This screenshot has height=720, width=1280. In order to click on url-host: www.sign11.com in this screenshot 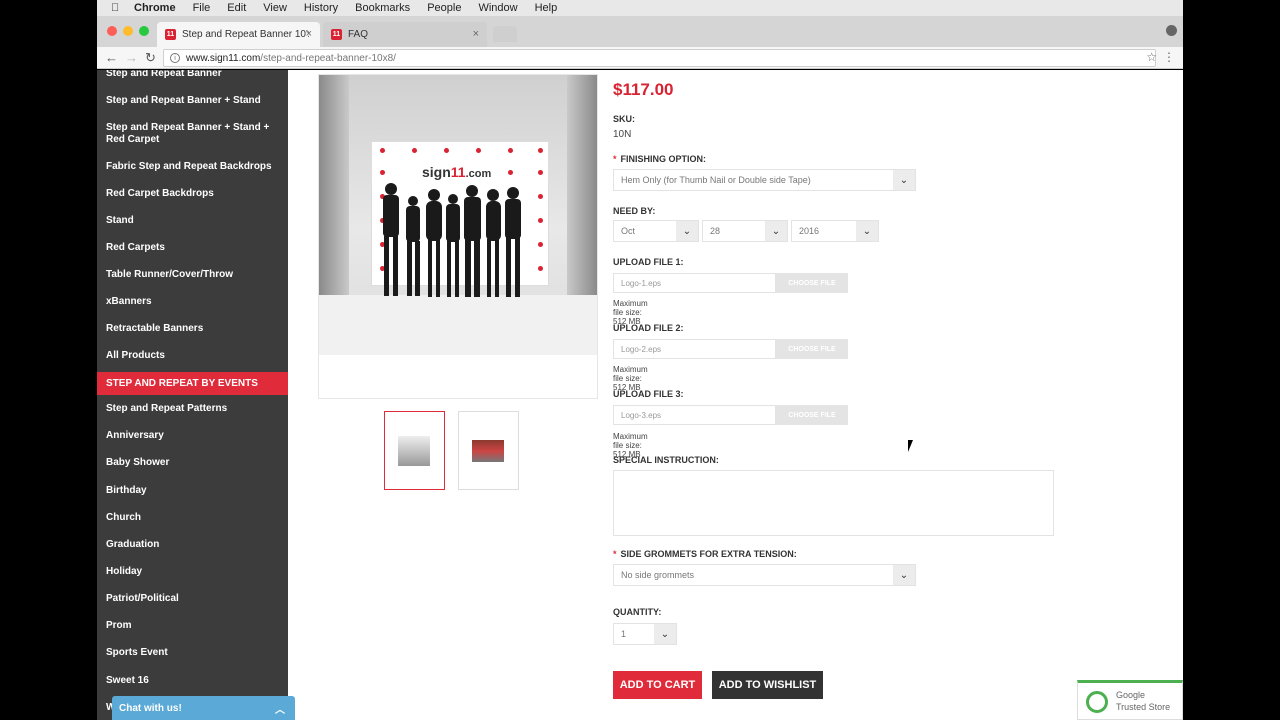, I will do `click(223, 58)`.